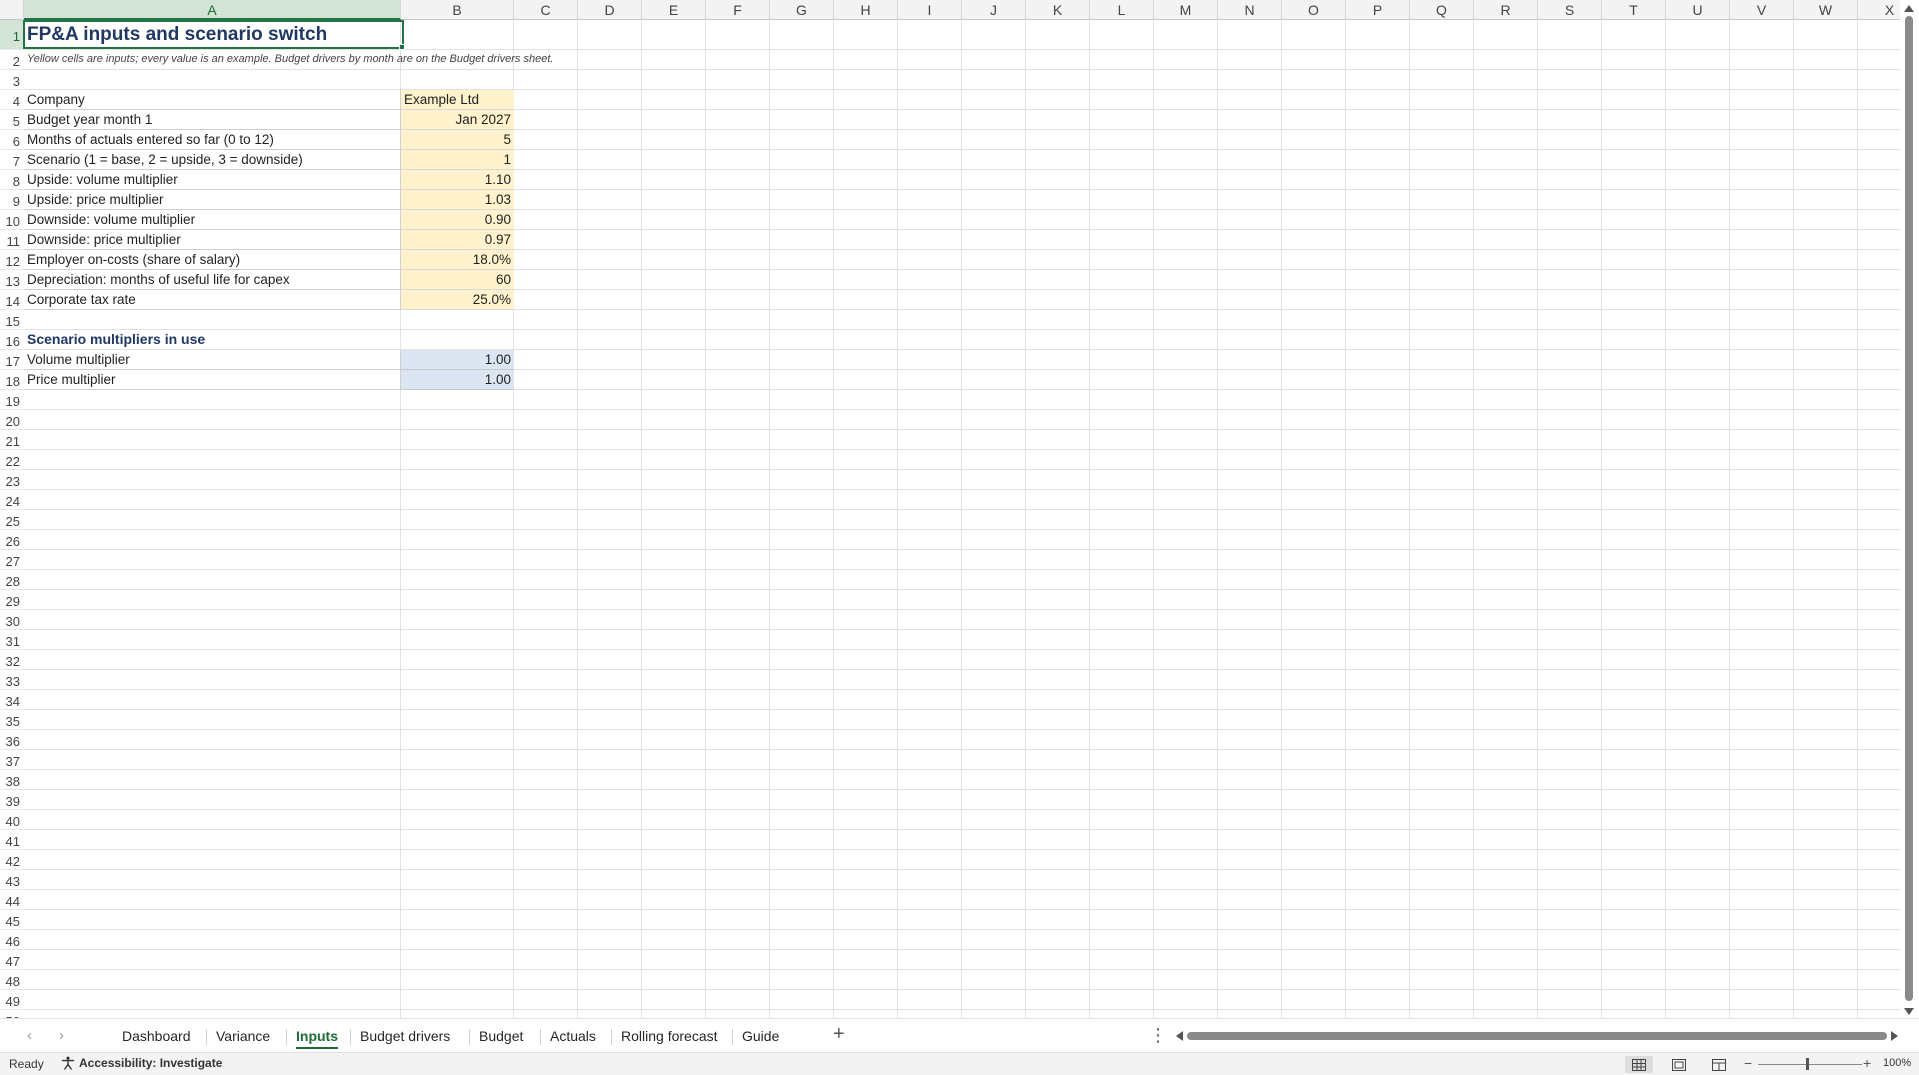 This screenshot has width=1919, height=1075. What do you see at coordinates (1250, 10) in the screenshot?
I see `column-header: N` at bounding box center [1250, 10].